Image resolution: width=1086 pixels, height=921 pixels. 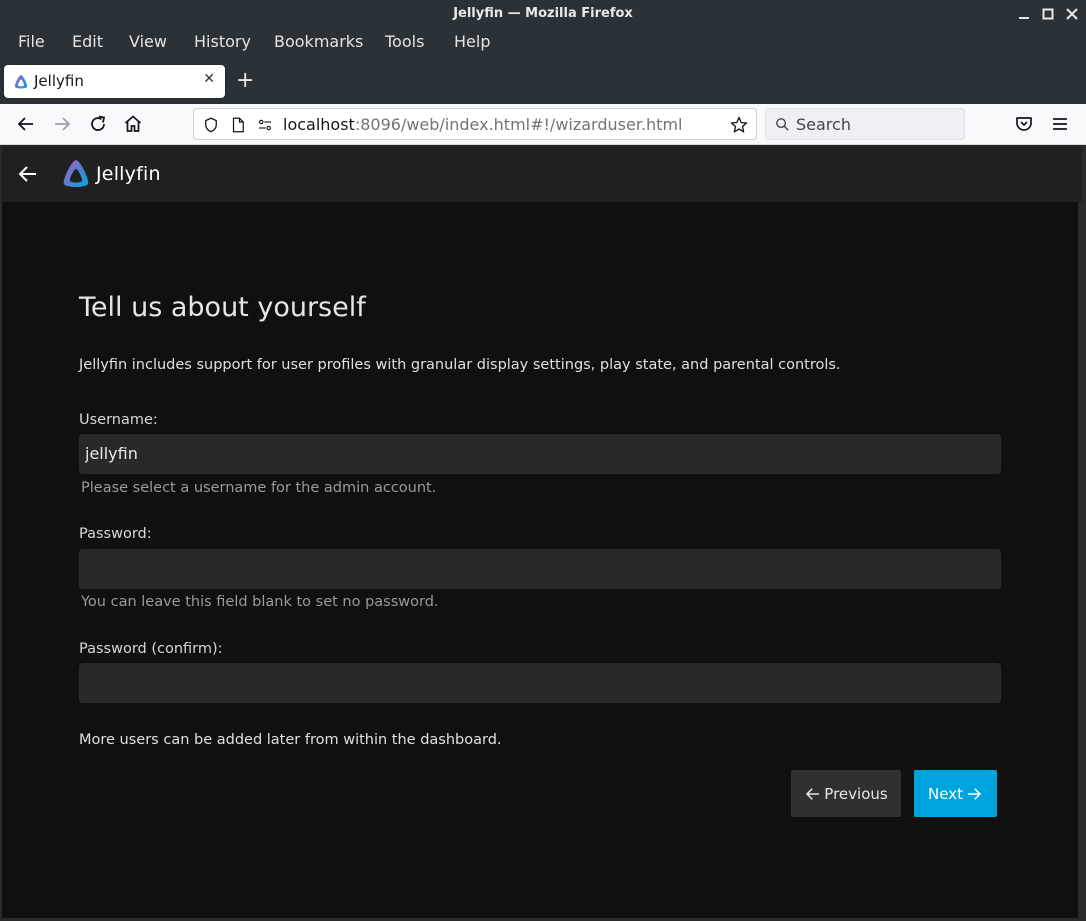 What do you see at coordinates (540, 569) in the screenshot?
I see `password-input` at bounding box center [540, 569].